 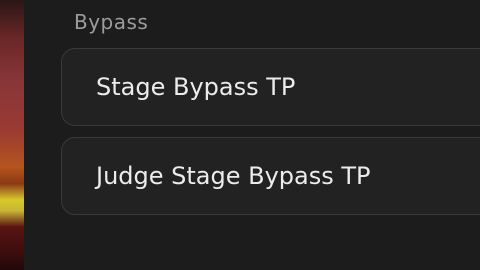 What do you see at coordinates (12, 135) in the screenshot?
I see `game-viewport-strip` at bounding box center [12, 135].